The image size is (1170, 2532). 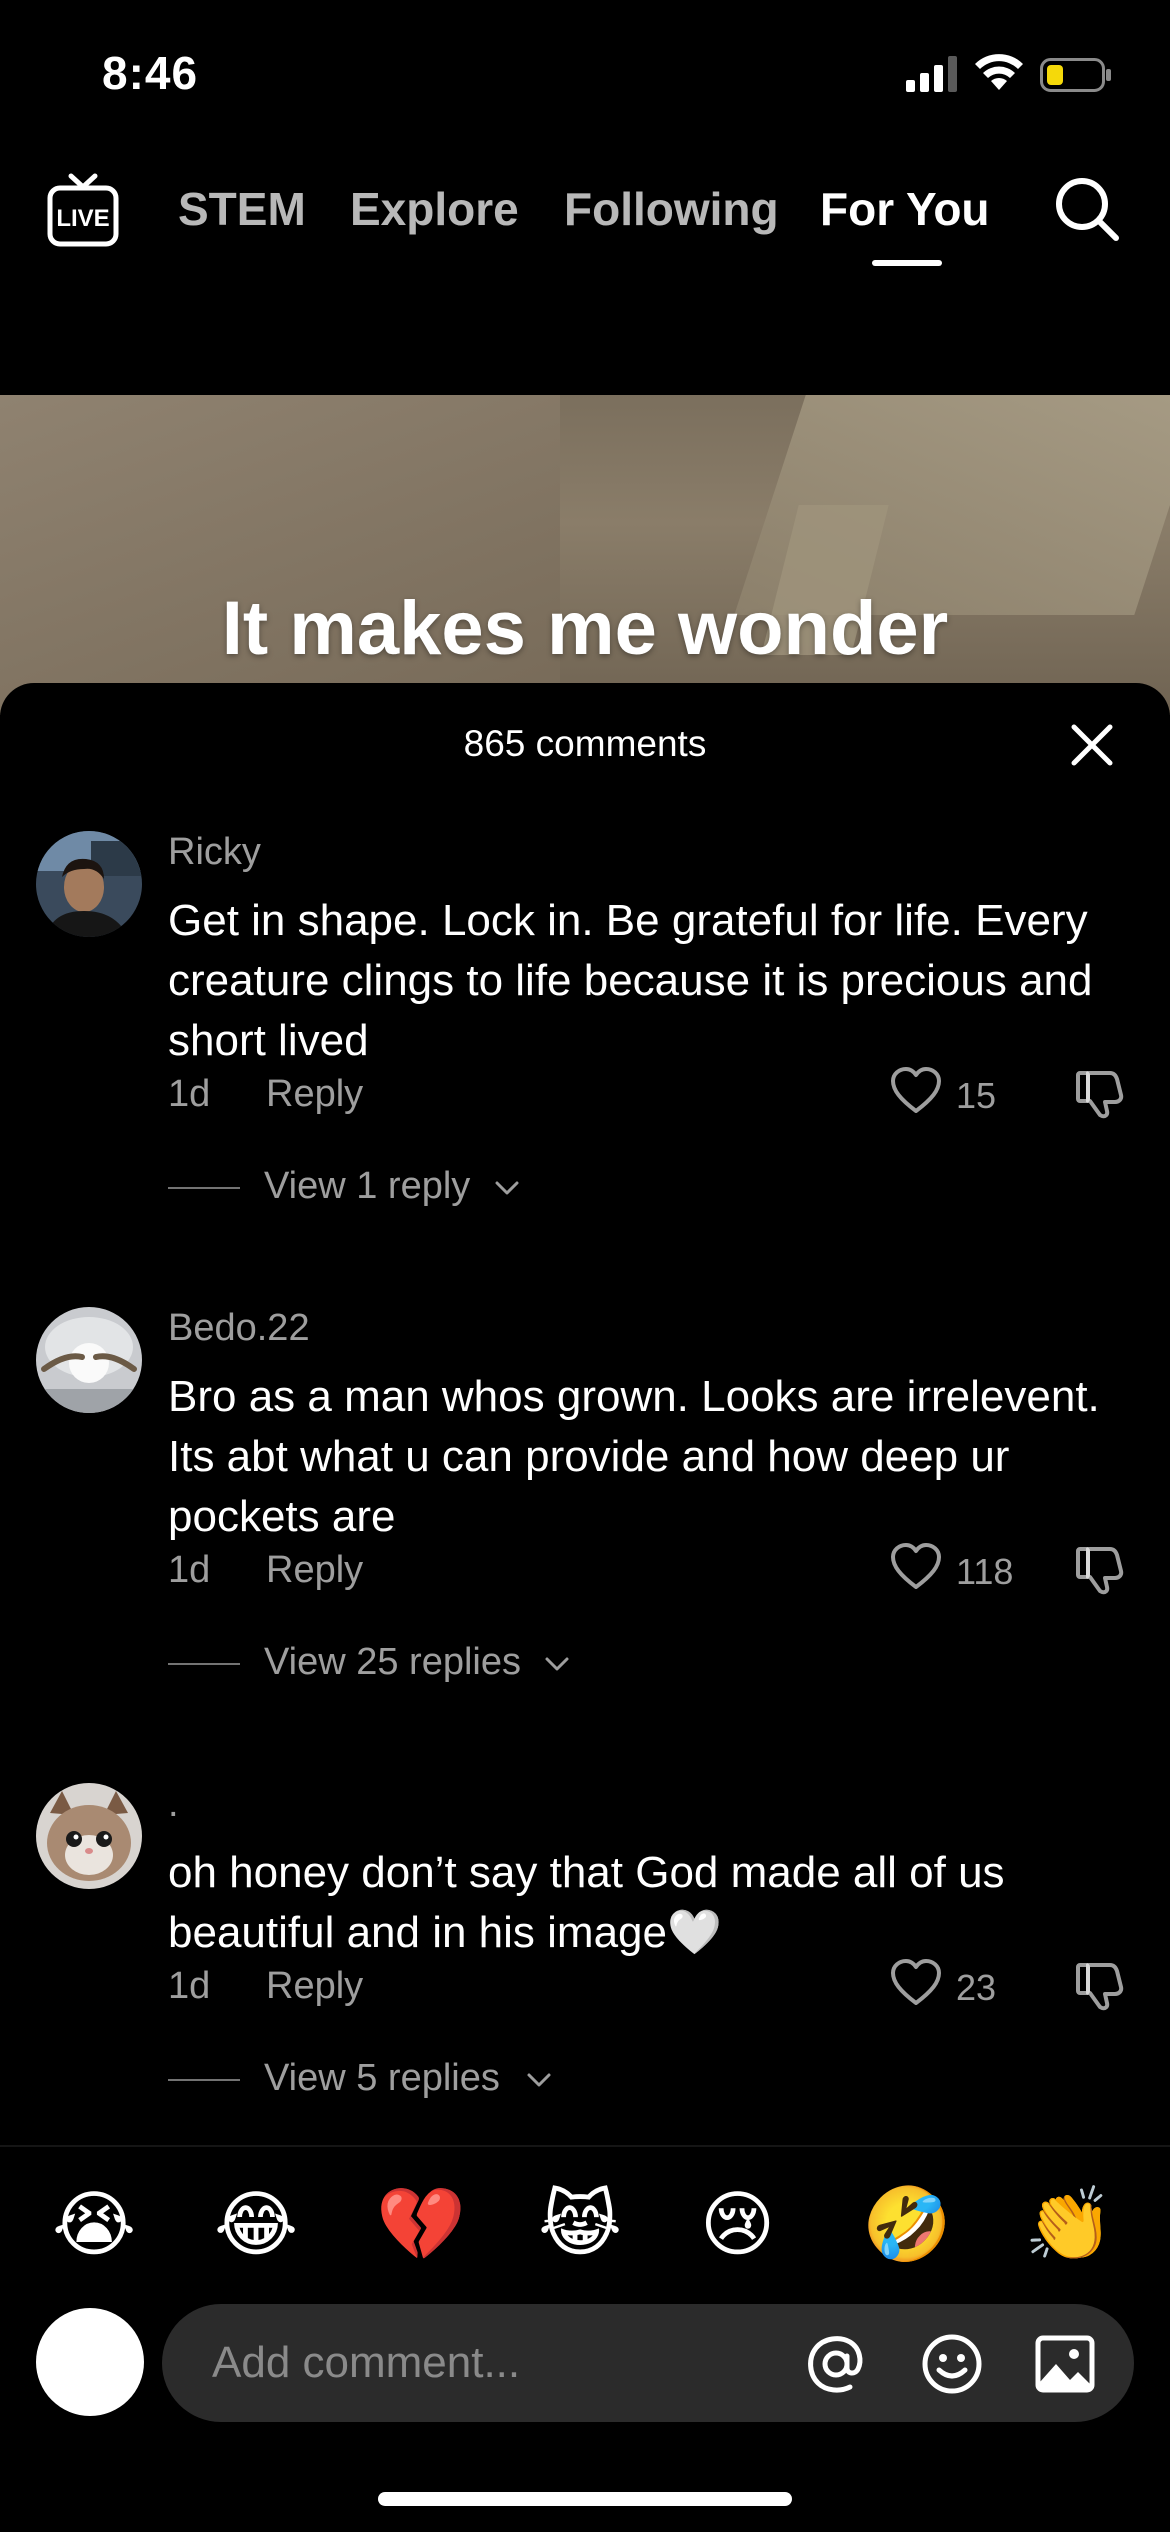 I want to click on current-user-avatar, so click(x=90, y=2362).